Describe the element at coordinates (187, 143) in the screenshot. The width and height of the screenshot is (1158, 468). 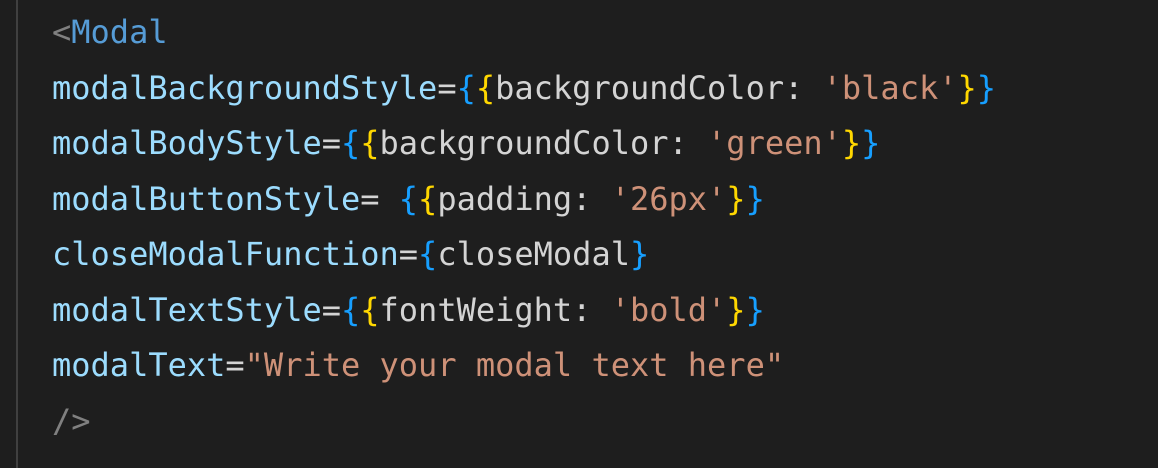
I see `attribute-name: modalBodyStyle` at that location.